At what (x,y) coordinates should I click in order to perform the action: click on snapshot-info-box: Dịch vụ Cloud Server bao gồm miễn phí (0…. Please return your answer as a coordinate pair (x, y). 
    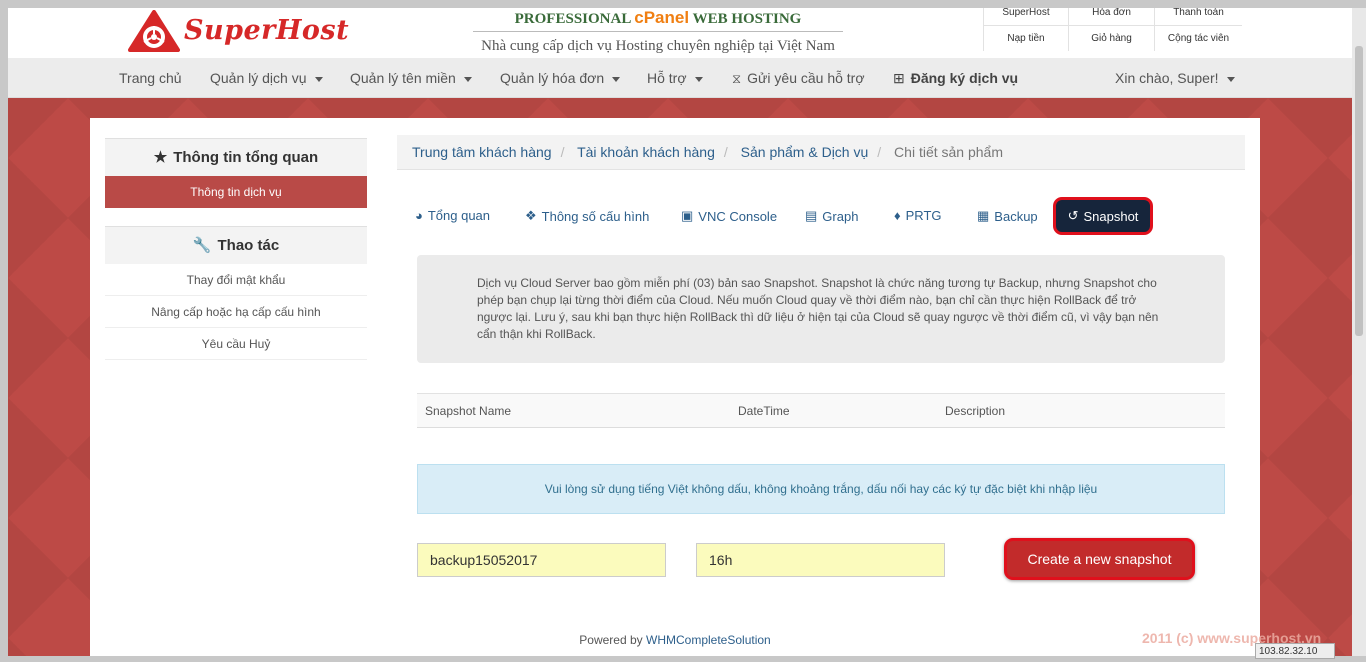
    Looking at the image, I should click on (821, 309).